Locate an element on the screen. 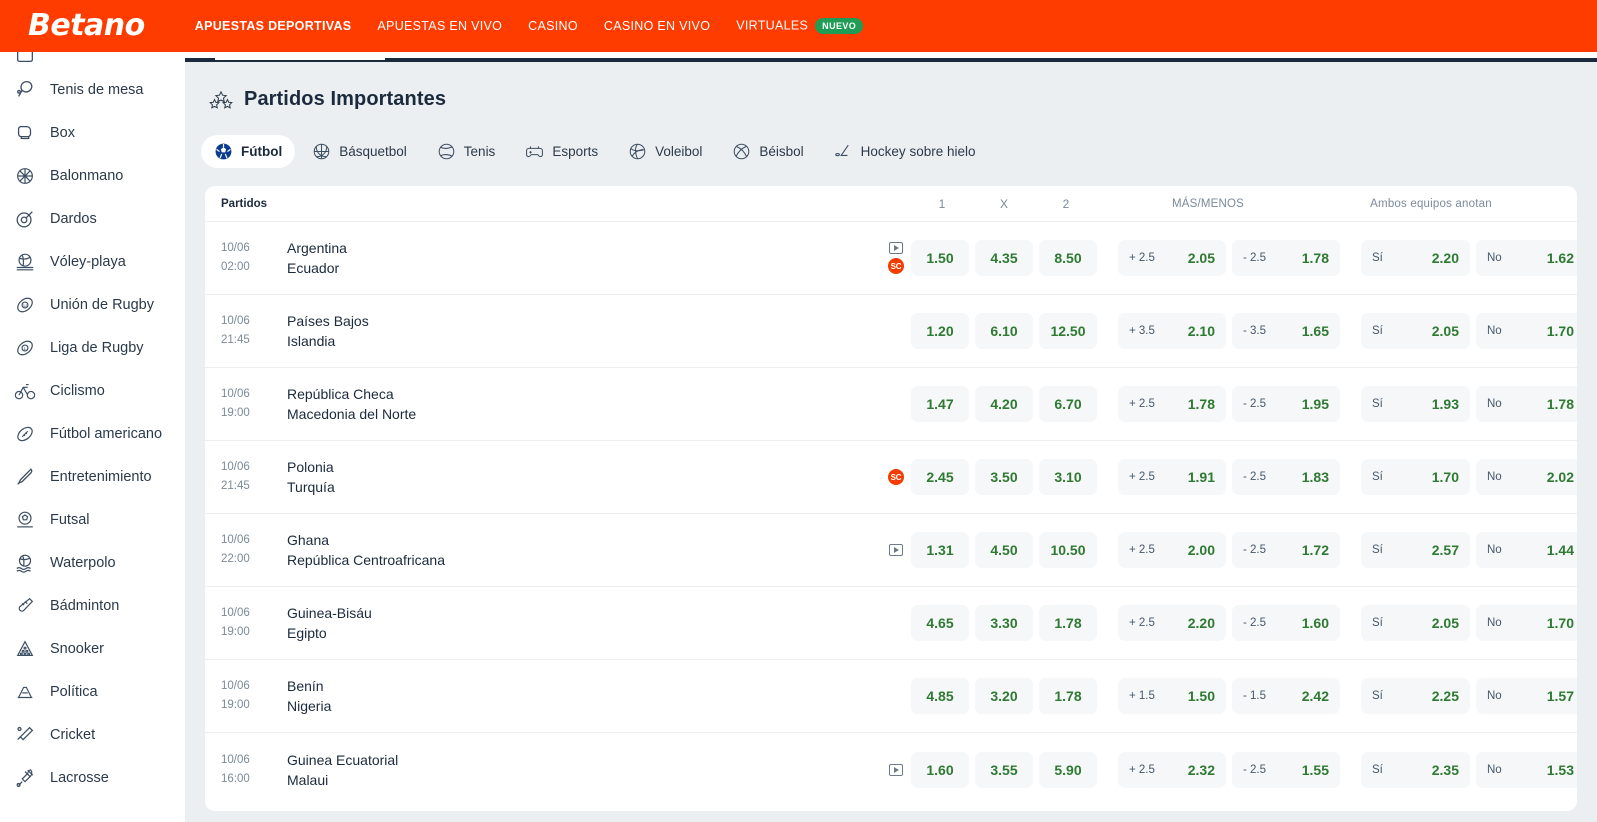 This screenshot has width=1597, height=822. nav-item-casino-en-vivo: CASINO EN VIVO is located at coordinates (657, 26).